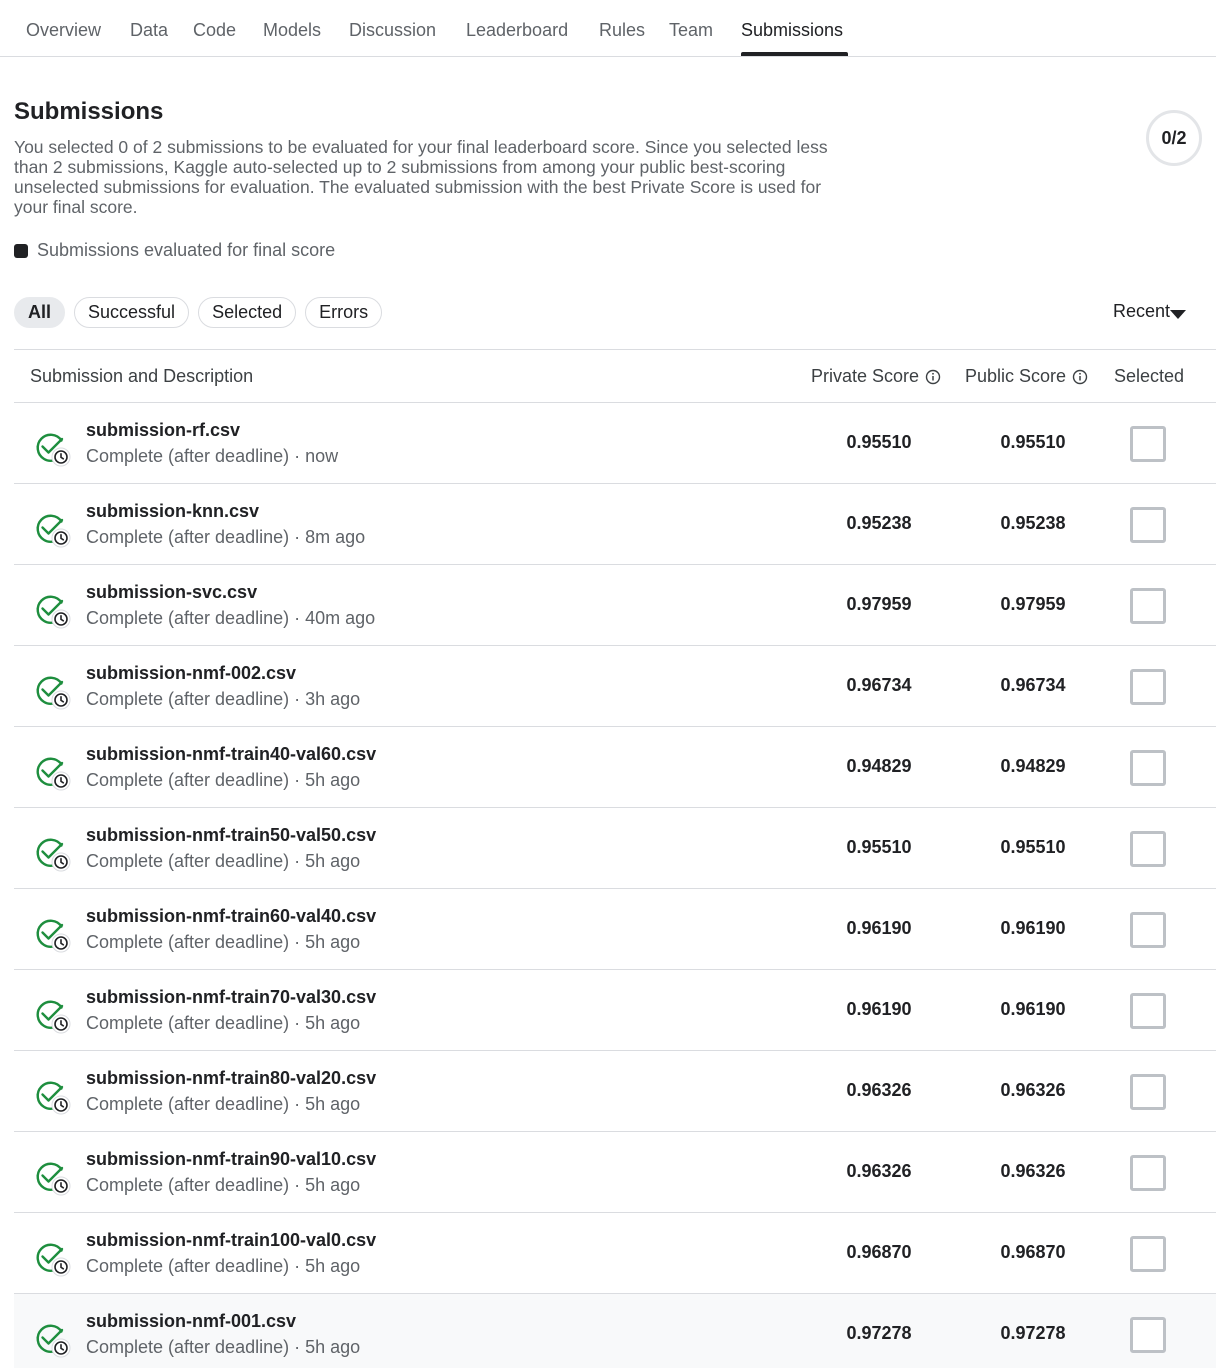  What do you see at coordinates (231, 754) in the screenshot?
I see `submission-filename: submission-nmf-train40-val60.csv` at bounding box center [231, 754].